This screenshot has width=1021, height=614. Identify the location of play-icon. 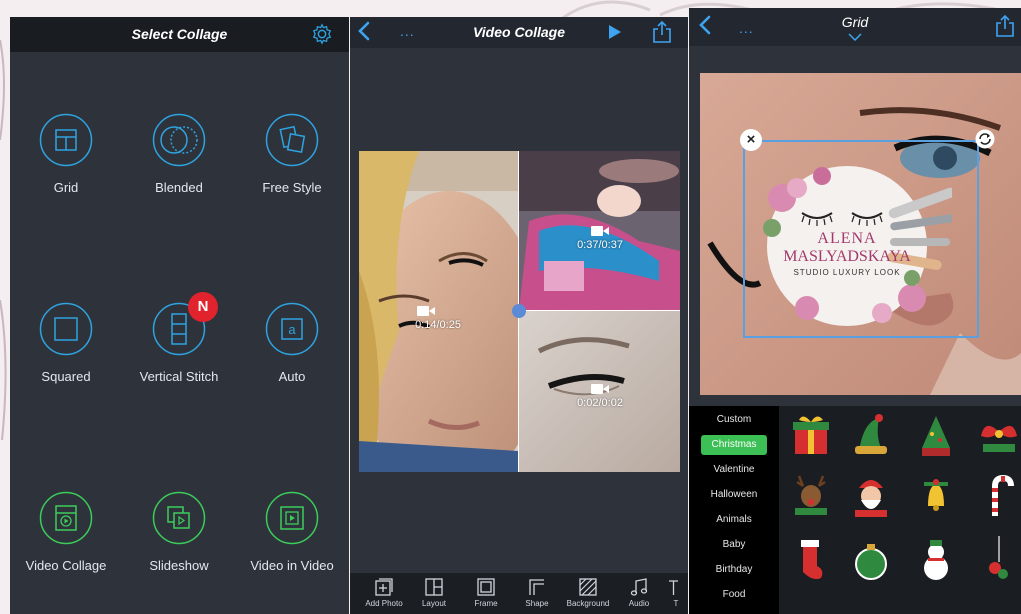
(615, 32).